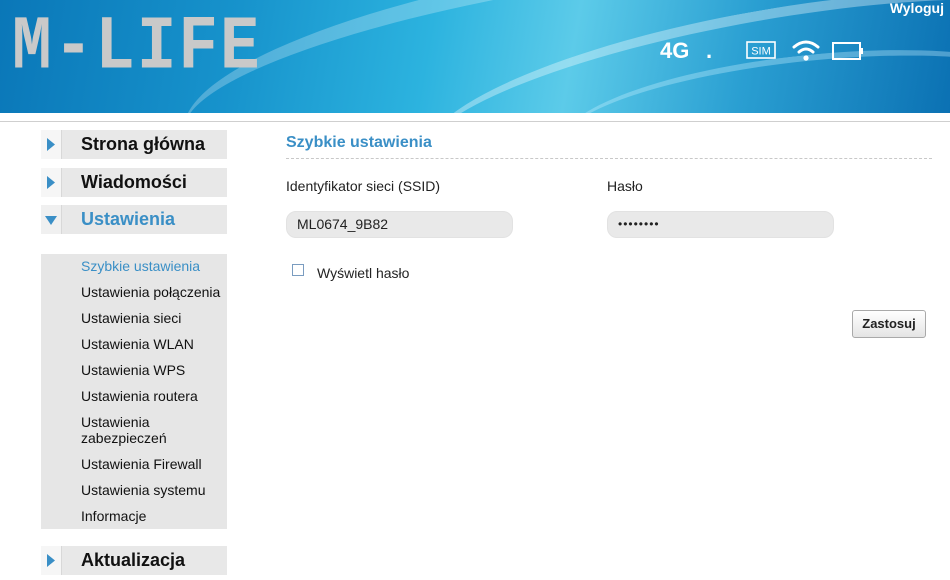  Describe the element at coordinates (133, 370) in the screenshot. I see `submenu-item-wps-settings: Ustawienia WPS` at that location.